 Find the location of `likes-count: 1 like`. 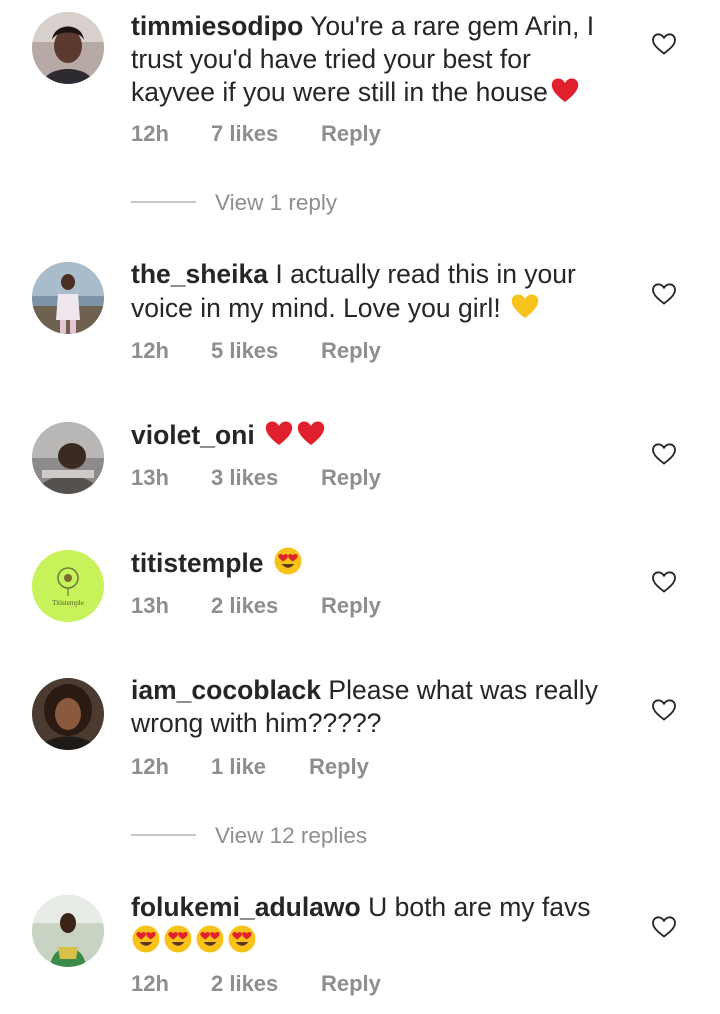

likes-count: 1 like is located at coordinates (238, 767).